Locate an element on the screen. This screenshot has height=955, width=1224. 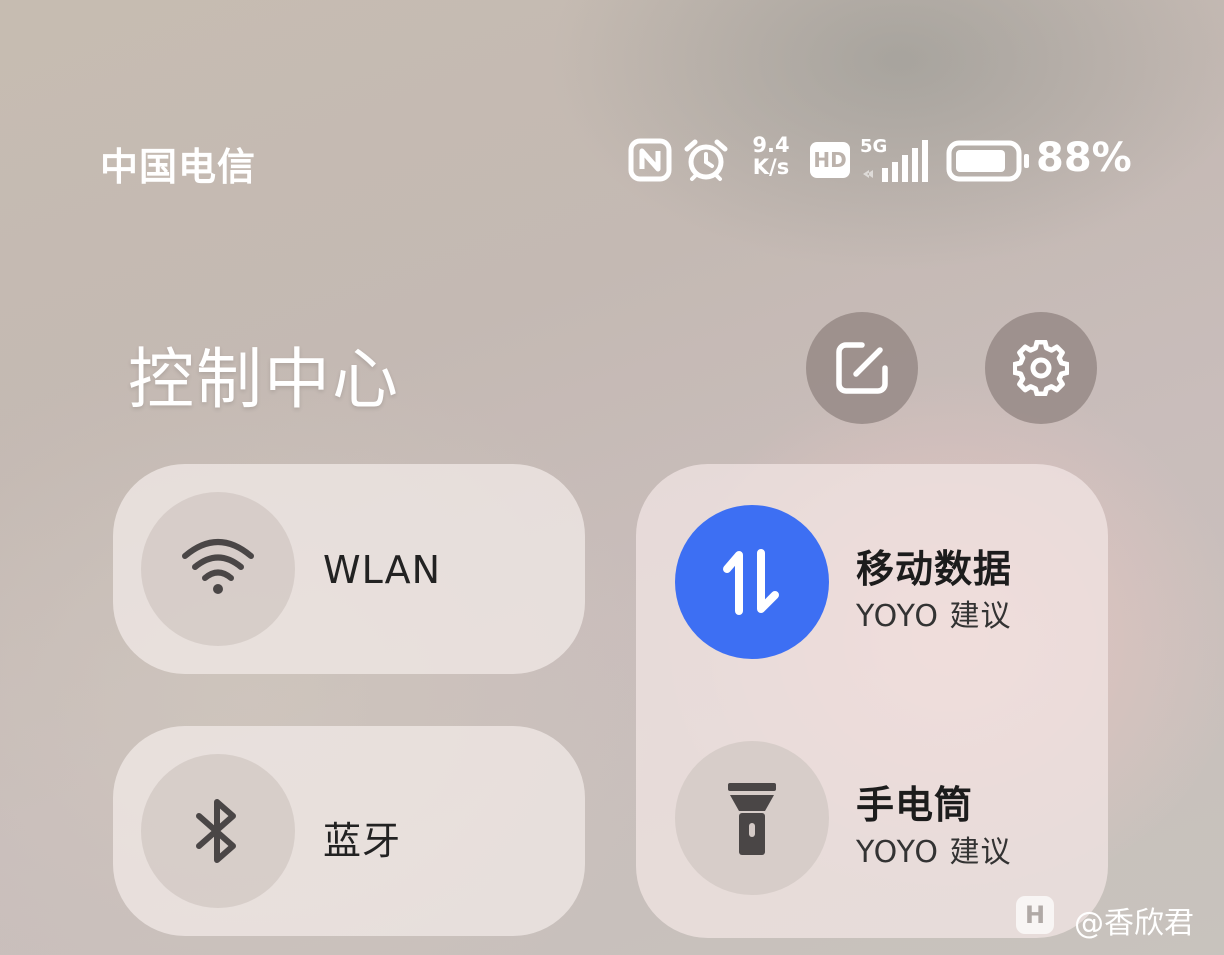
wlan-icon-button is located at coordinates (218, 569).